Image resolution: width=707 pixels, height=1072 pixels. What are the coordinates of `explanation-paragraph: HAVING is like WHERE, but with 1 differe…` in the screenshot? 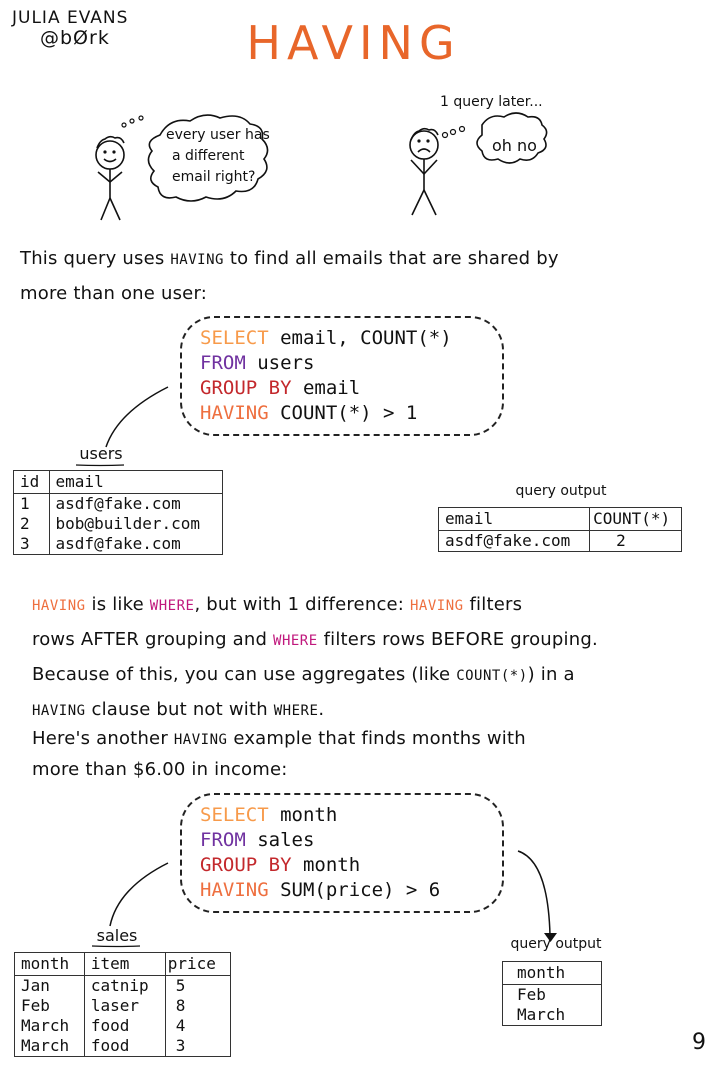 It's located at (315, 658).